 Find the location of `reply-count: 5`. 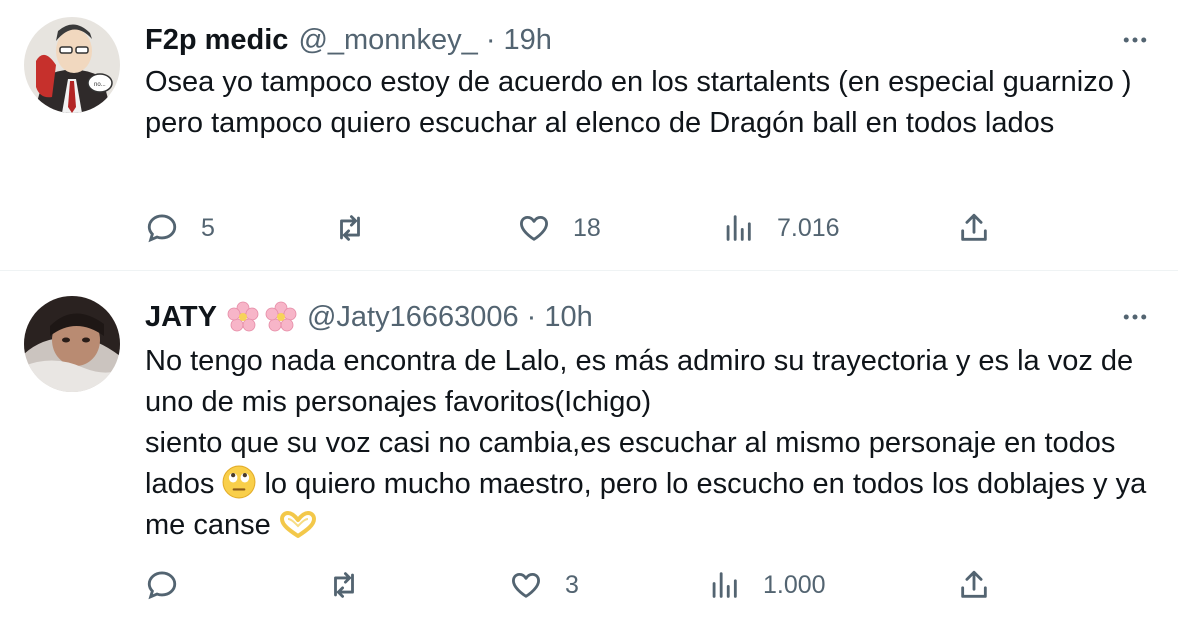

reply-count: 5 is located at coordinates (208, 227).